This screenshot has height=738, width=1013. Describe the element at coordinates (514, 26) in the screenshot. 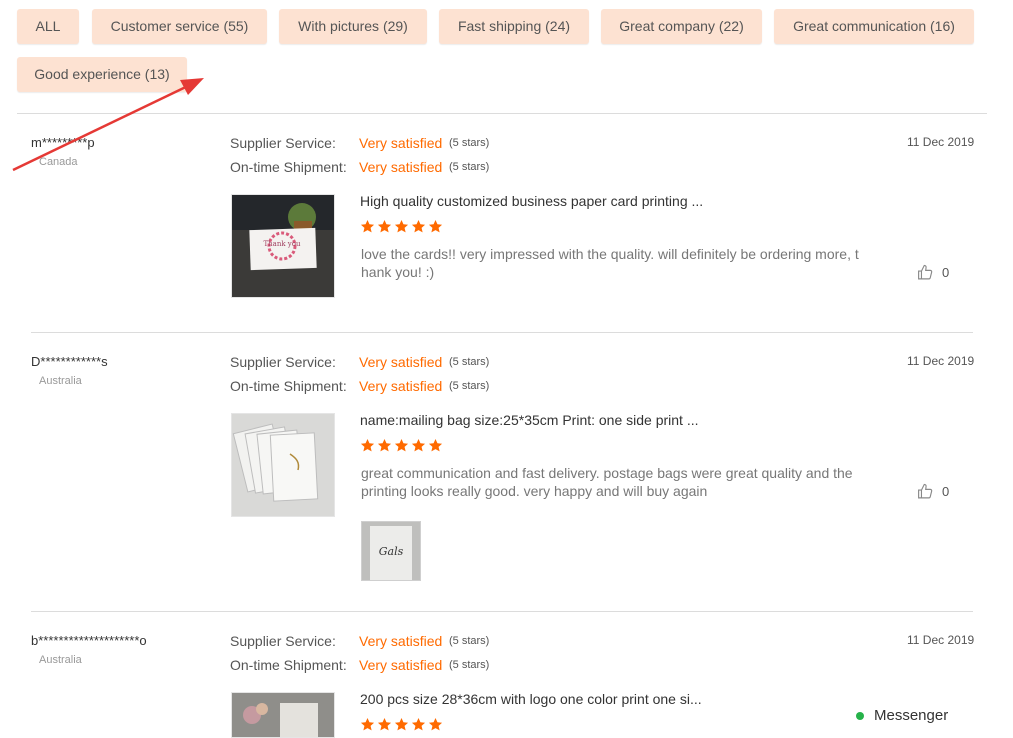

I see `filter-chip-fast-shipping: Fast shipping (24)` at that location.